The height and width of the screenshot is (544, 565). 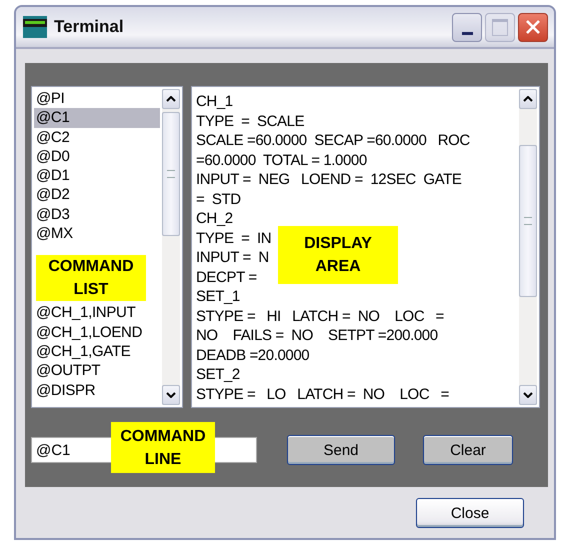 I want to click on annotation-tooltip: COMMAND LINE, so click(x=163, y=447).